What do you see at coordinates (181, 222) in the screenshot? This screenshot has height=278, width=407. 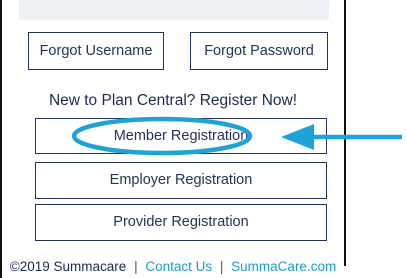 I see `provider-registration-button: Provider Registration` at bounding box center [181, 222].